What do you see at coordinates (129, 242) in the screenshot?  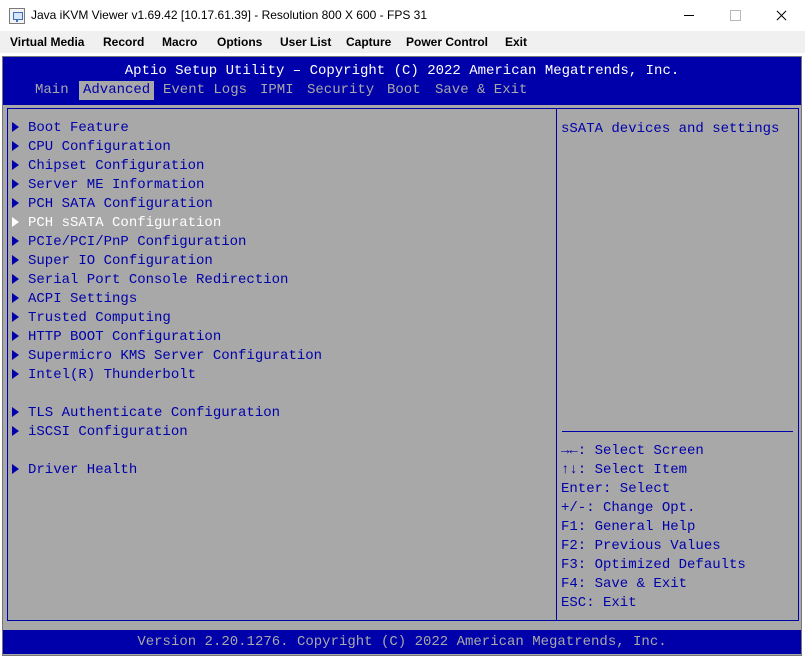 I see `menu-item-pcie-pci-pnp-configuration: PCIe/PCI/PnP Configuration` at bounding box center [129, 242].